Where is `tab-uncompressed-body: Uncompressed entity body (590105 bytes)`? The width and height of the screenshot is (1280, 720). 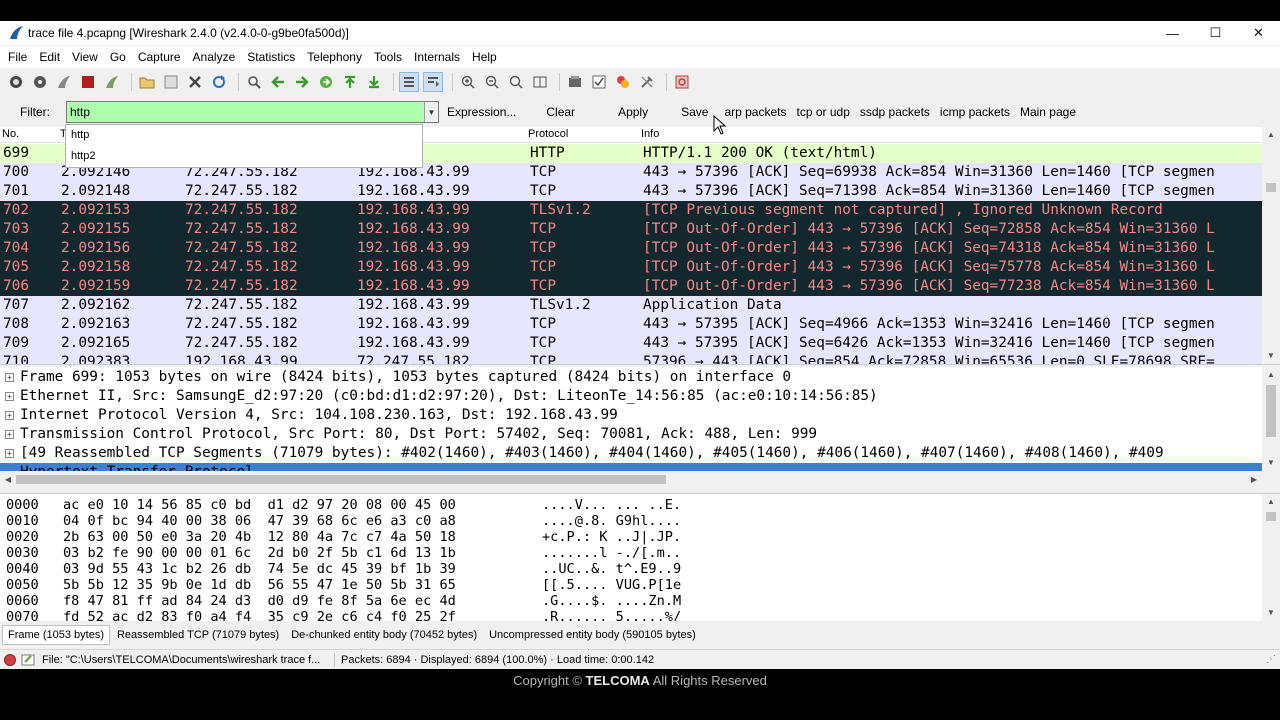 tab-uncompressed-body: Uncompressed entity body (590105 bytes) is located at coordinates (592, 635).